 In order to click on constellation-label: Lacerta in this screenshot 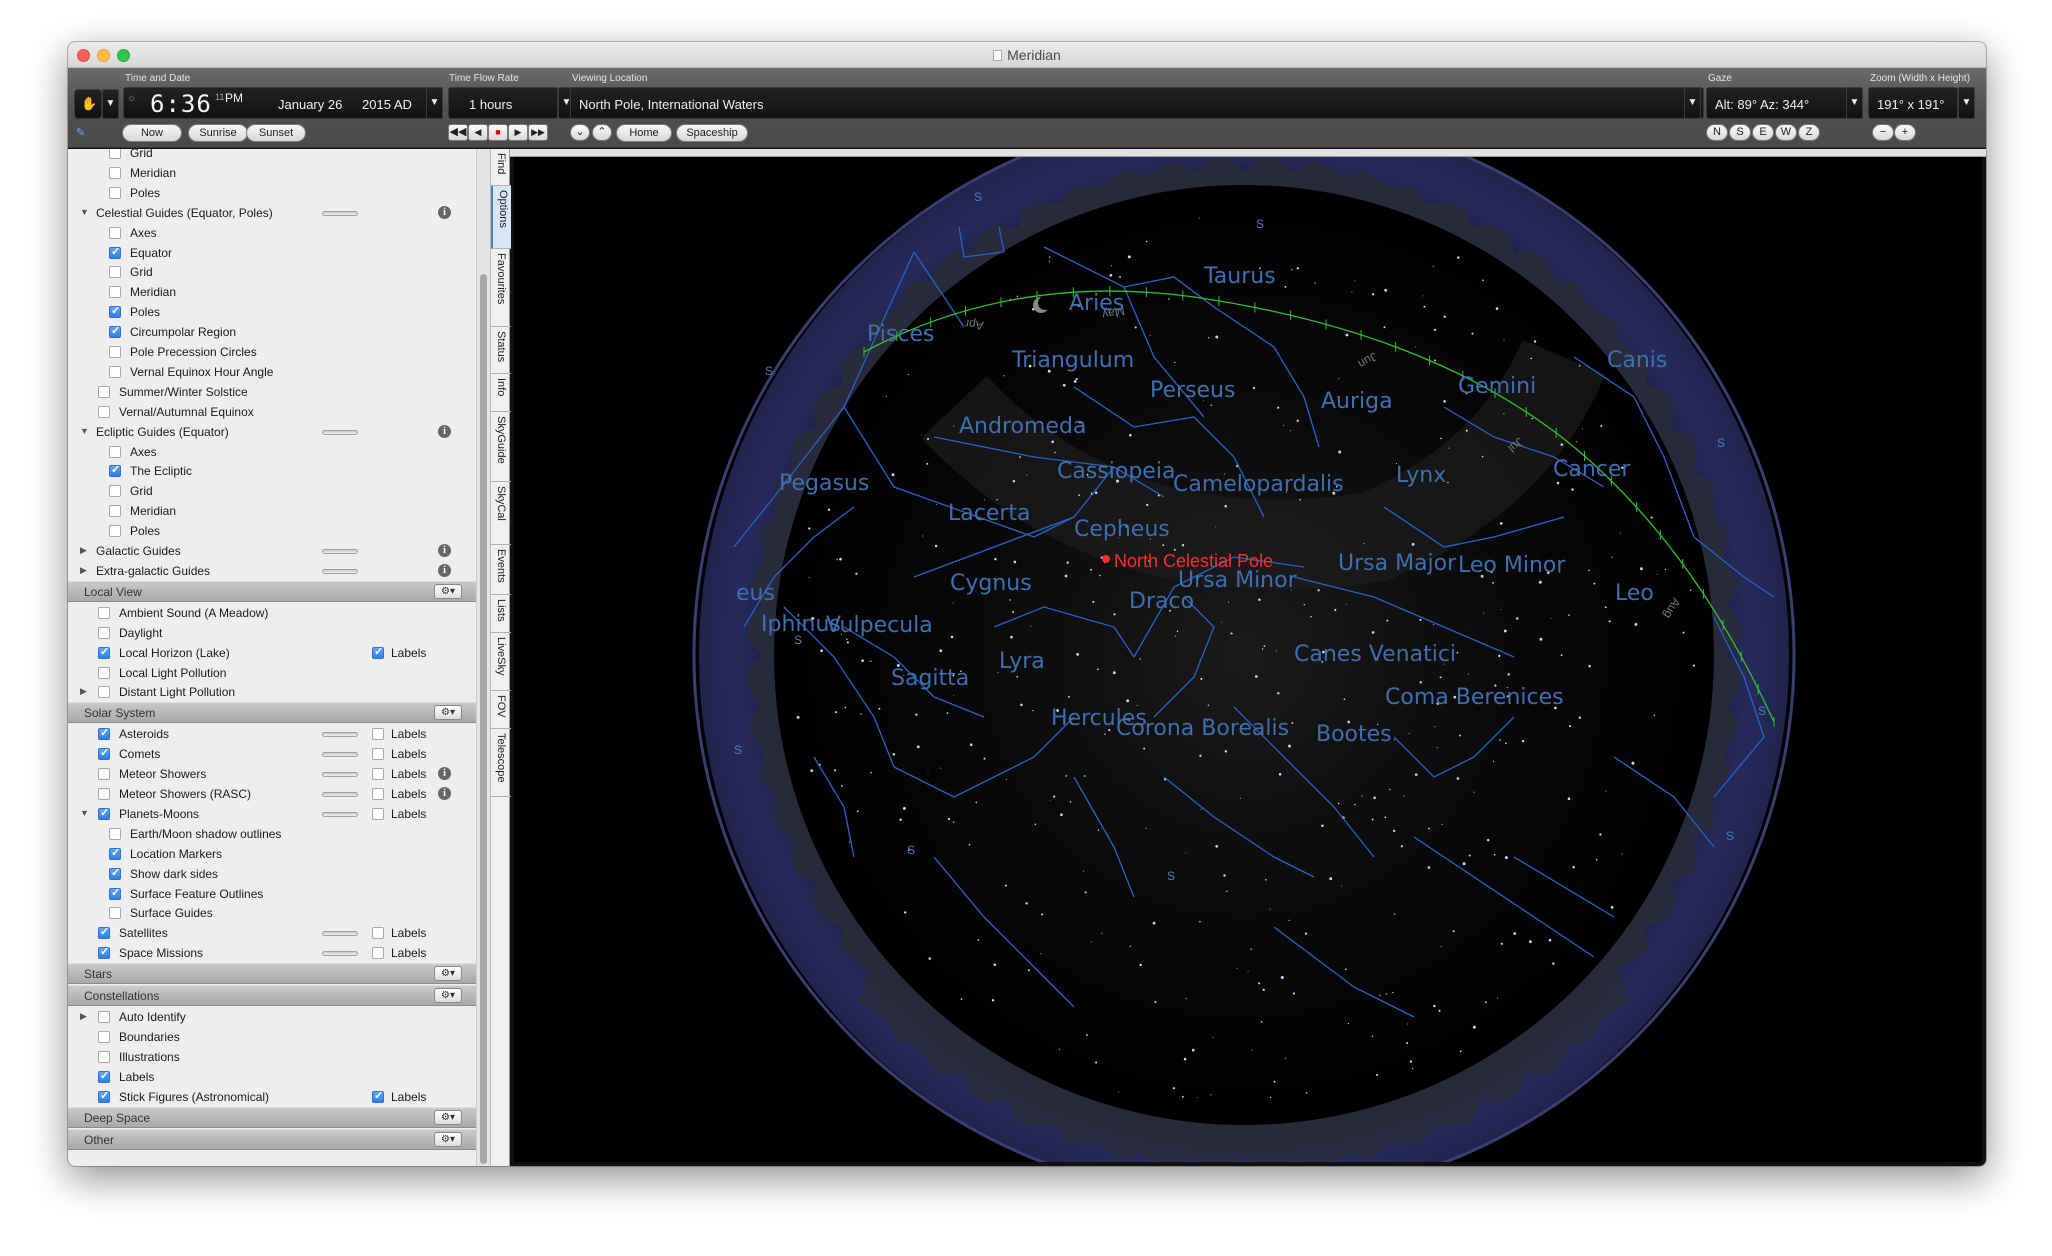, I will do `click(989, 513)`.